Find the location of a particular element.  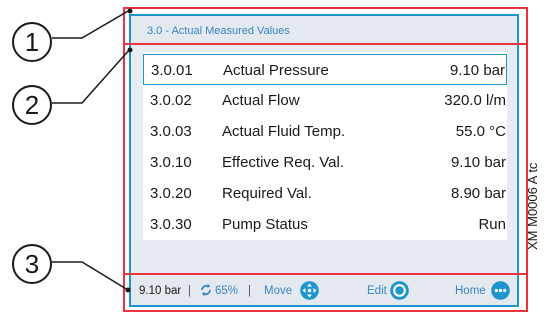

callout-1: 1 is located at coordinates (32, 42).